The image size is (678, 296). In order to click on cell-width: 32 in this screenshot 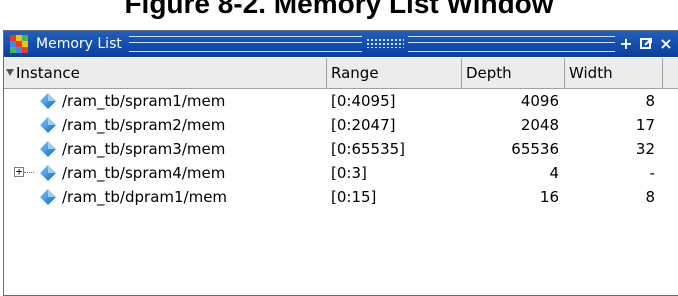, I will do `click(645, 149)`.